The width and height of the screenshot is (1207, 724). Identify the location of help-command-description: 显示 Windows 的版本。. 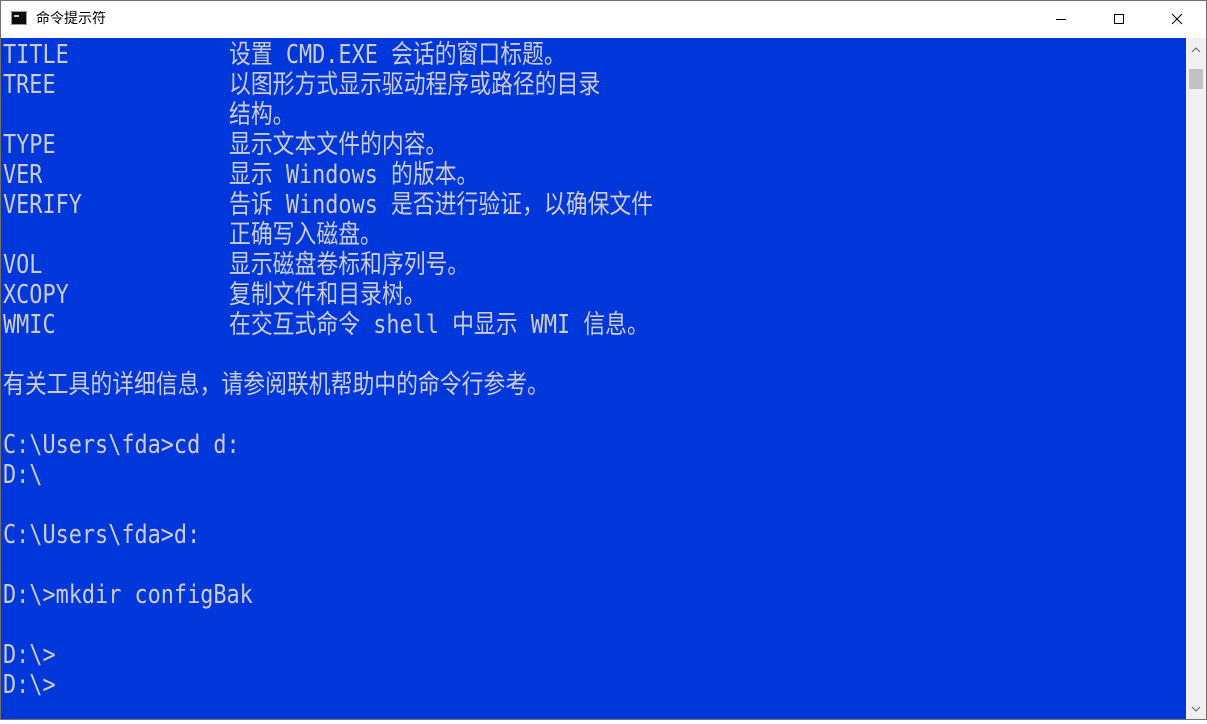
(354, 175).